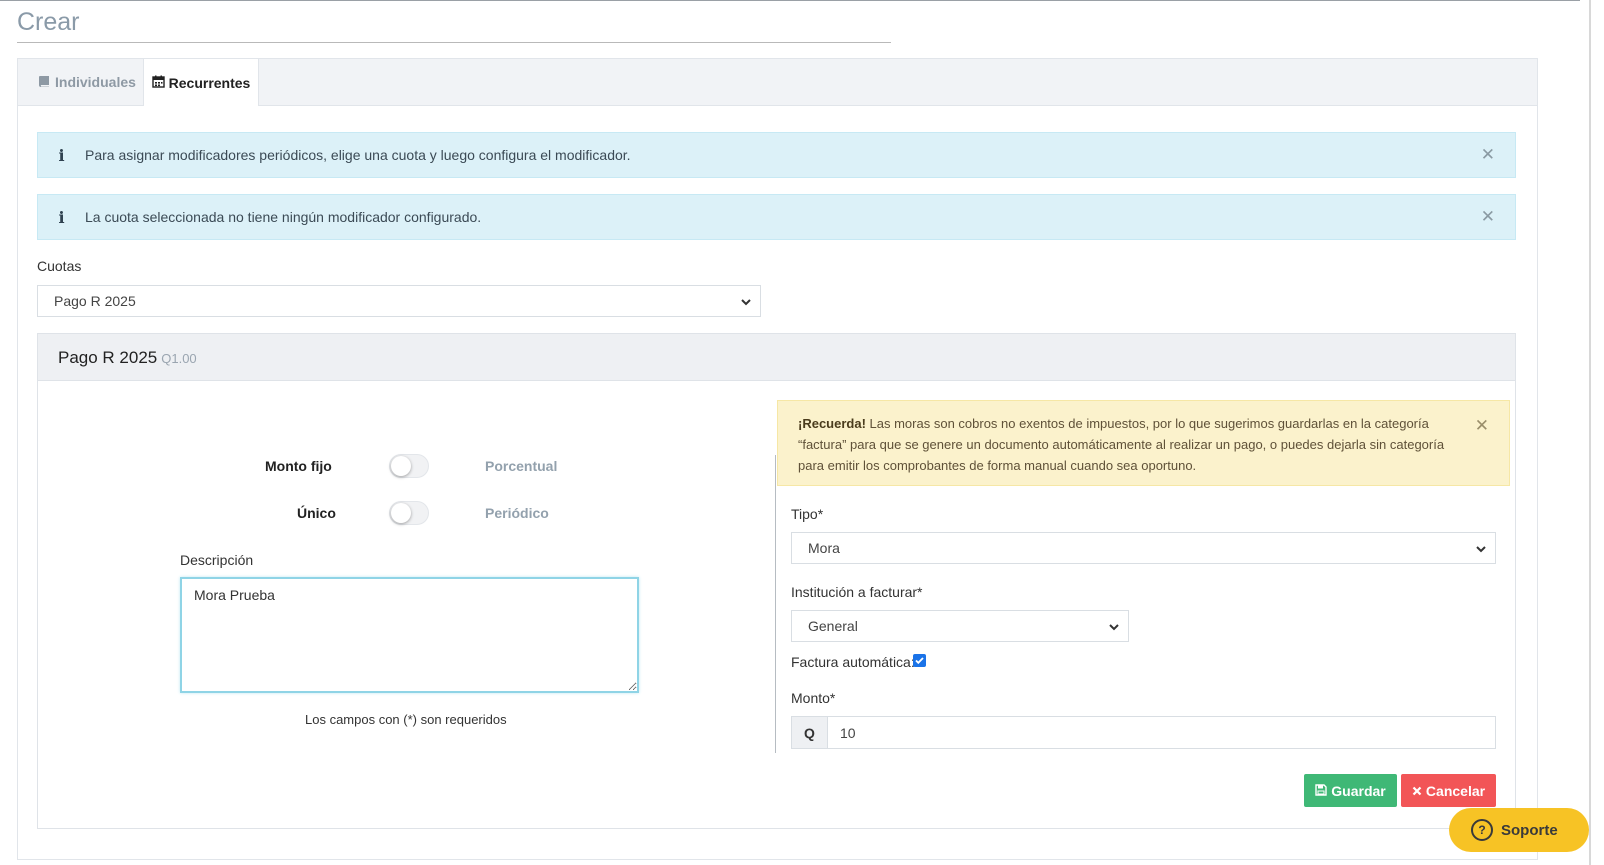  What do you see at coordinates (1482, 830) in the screenshot?
I see `help-icon: ?` at bounding box center [1482, 830].